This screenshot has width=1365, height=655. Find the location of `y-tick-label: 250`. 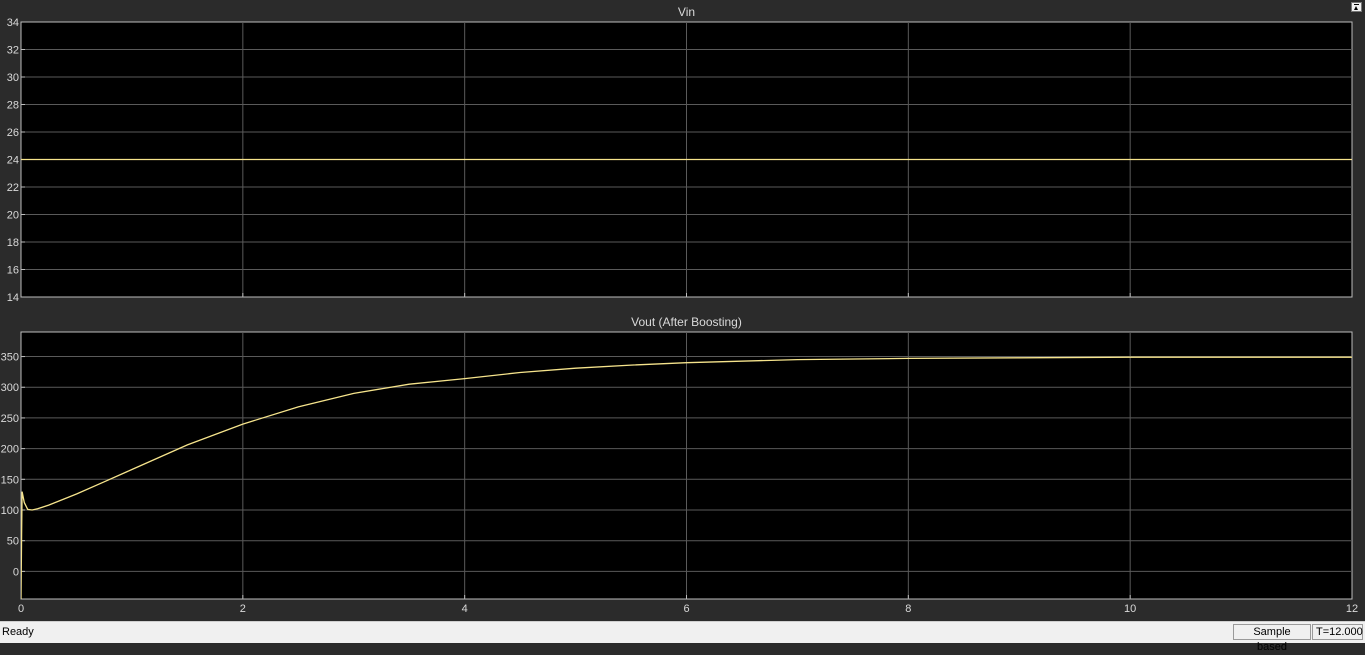

y-tick-label: 250 is located at coordinates (10, 419).